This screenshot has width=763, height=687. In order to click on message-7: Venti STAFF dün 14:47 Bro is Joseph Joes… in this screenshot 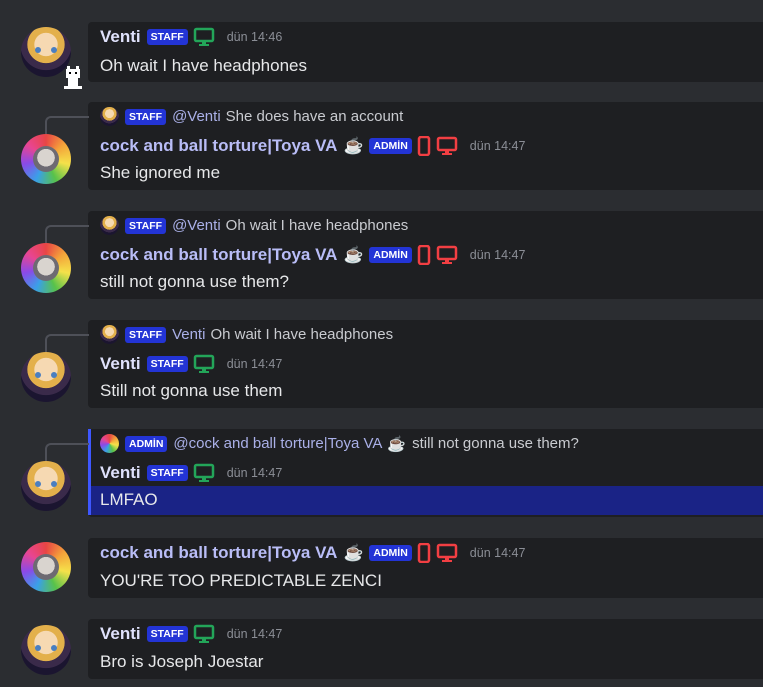, I will do `click(381, 652)`.